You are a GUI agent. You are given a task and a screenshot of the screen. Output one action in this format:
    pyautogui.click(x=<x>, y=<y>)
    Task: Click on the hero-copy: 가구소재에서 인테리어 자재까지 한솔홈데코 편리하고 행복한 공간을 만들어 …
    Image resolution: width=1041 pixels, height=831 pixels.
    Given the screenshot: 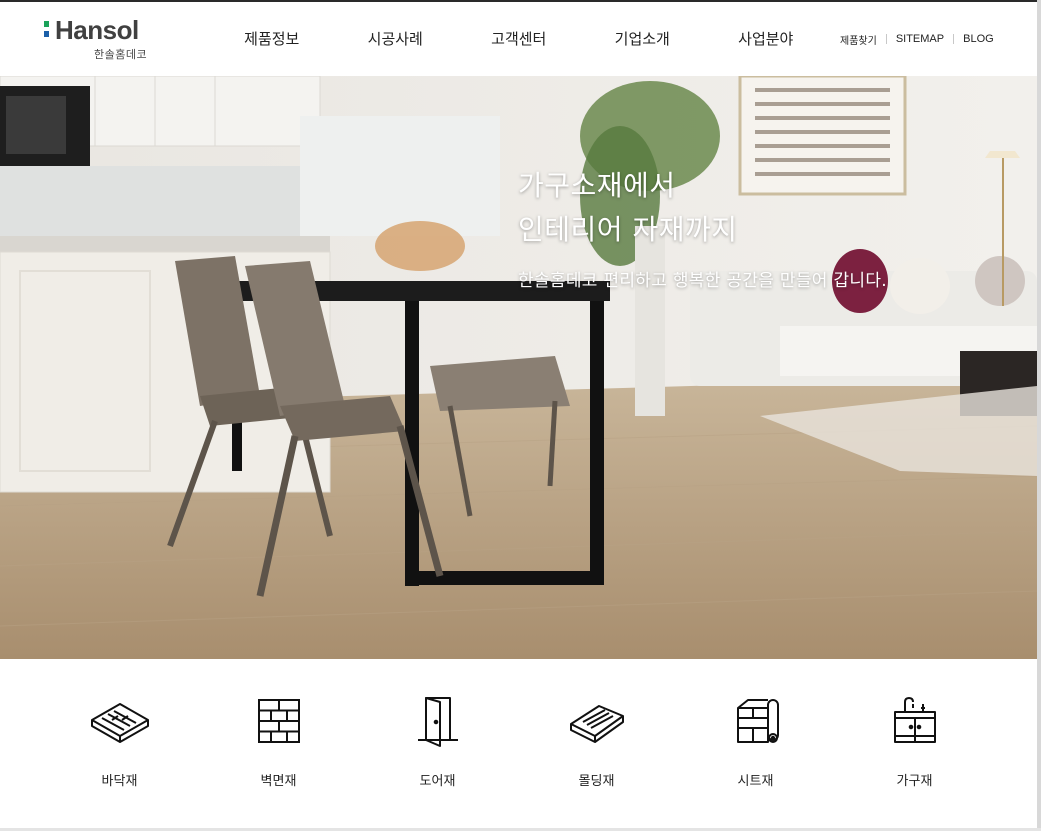 What is the action you would take?
    pyautogui.click(x=702, y=227)
    